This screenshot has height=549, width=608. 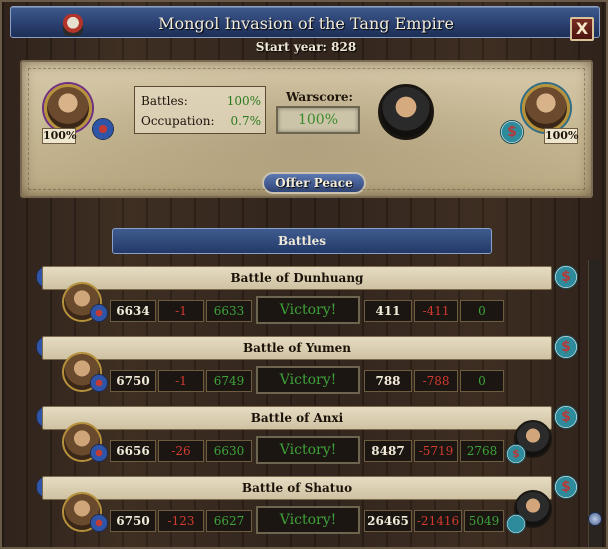 I want to click on attacker-remaining: 6627, so click(x=229, y=521).